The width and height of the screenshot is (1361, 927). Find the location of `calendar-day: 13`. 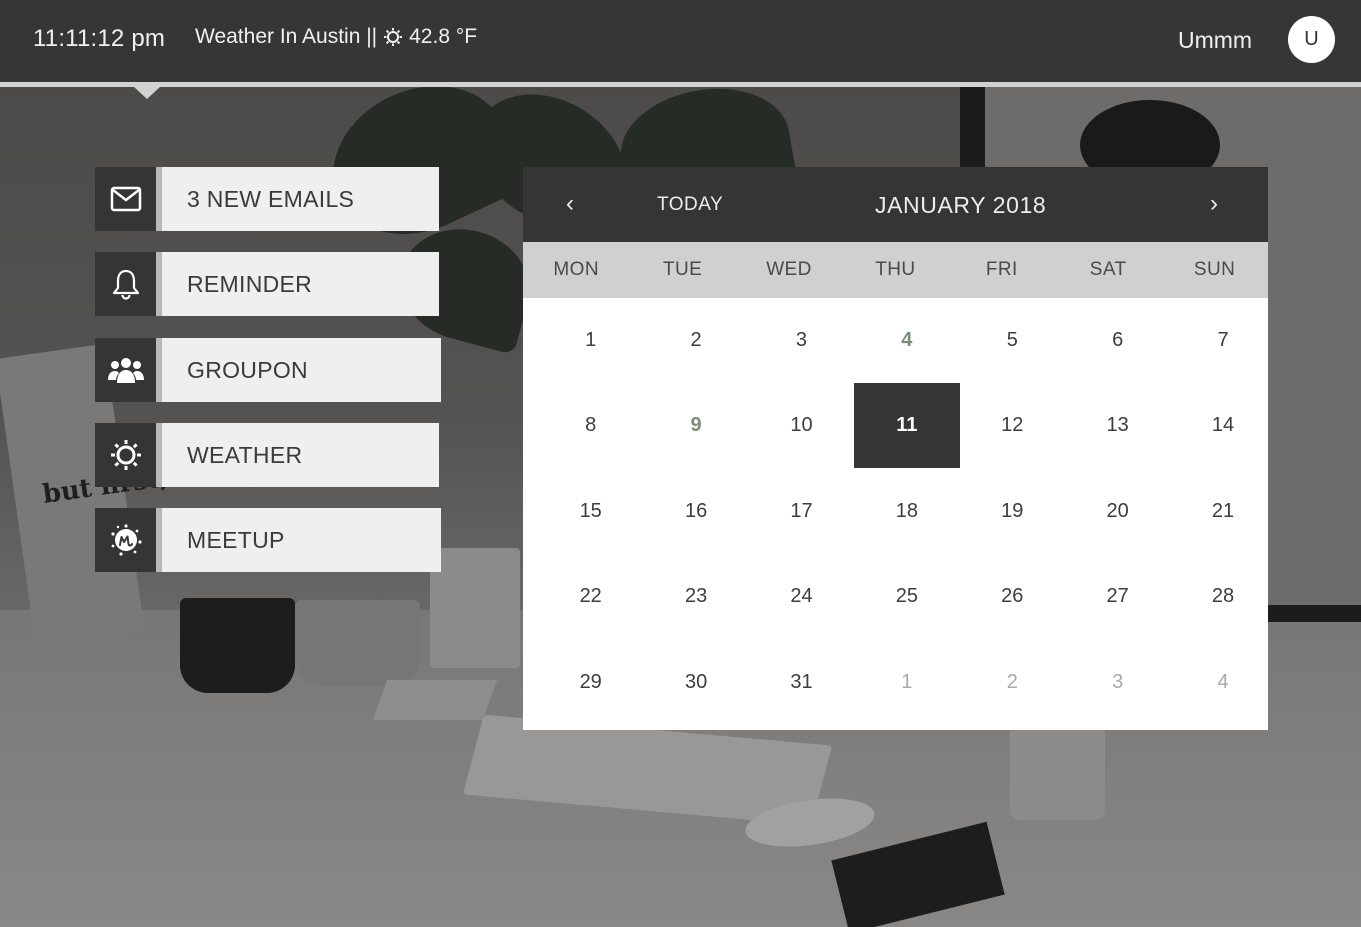

calendar-day: 13 is located at coordinates (1117, 425).